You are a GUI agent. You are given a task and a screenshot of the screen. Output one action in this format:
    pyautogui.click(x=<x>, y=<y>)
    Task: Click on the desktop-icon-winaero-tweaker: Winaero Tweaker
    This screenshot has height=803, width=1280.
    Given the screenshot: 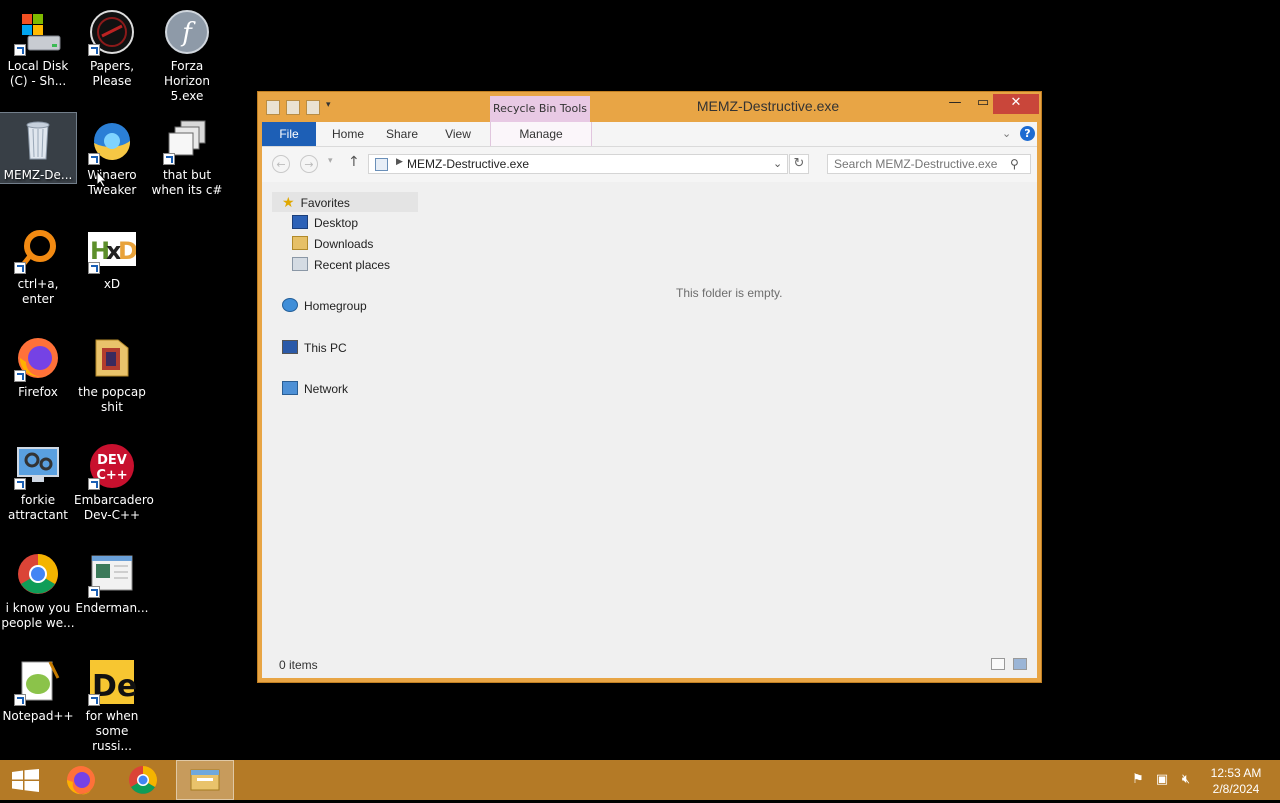 What is the action you would take?
    pyautogui.click(x=112, y=163)
    